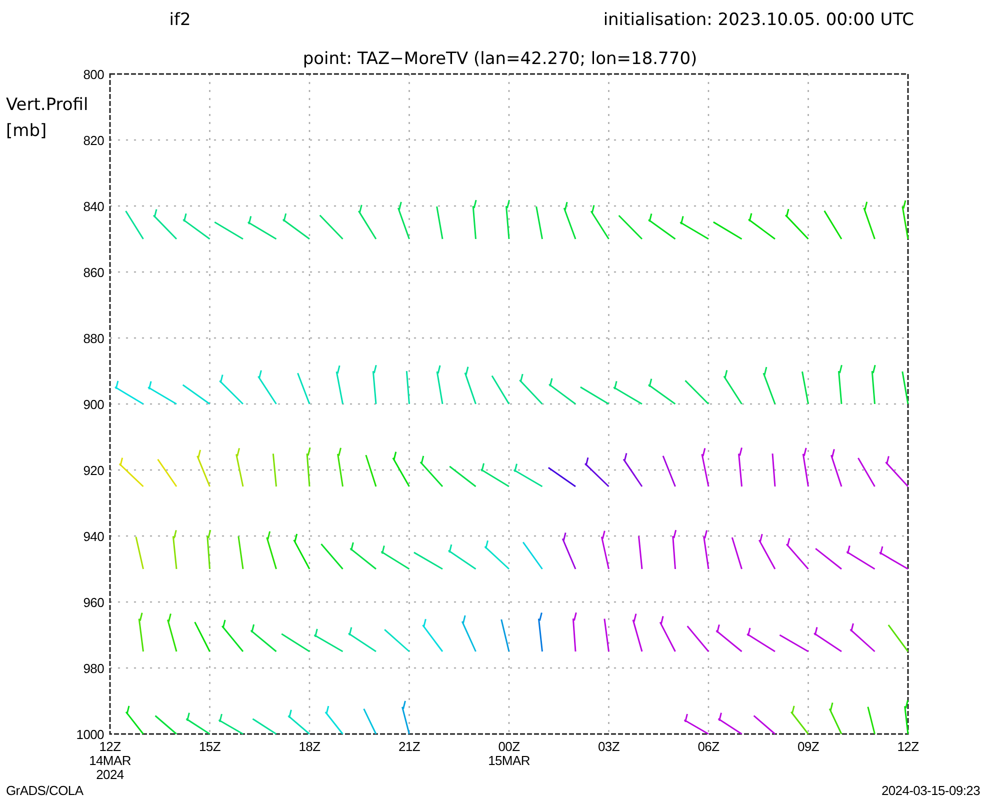  What do you see at coordinates (47, 105) in the screenshot?
I see `axis-label: Vert.Profil` at bounding box center [47, 105].